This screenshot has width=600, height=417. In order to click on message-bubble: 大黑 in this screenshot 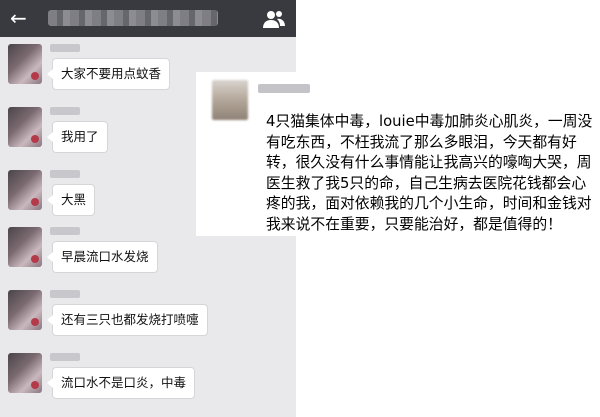, I will do `click(71, 200)`.